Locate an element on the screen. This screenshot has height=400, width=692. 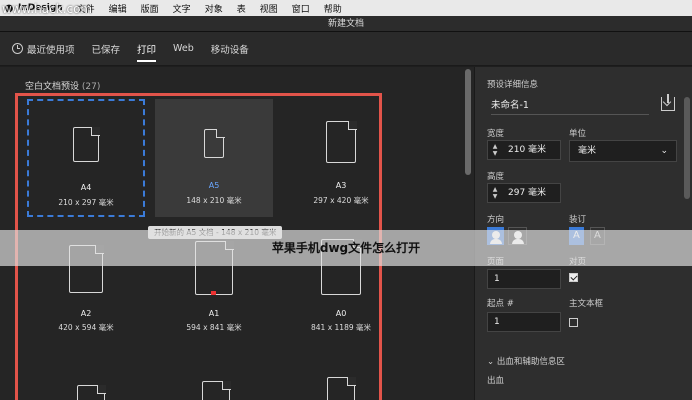
start-page-label: 起点 # is located at coordinates (500, 304).